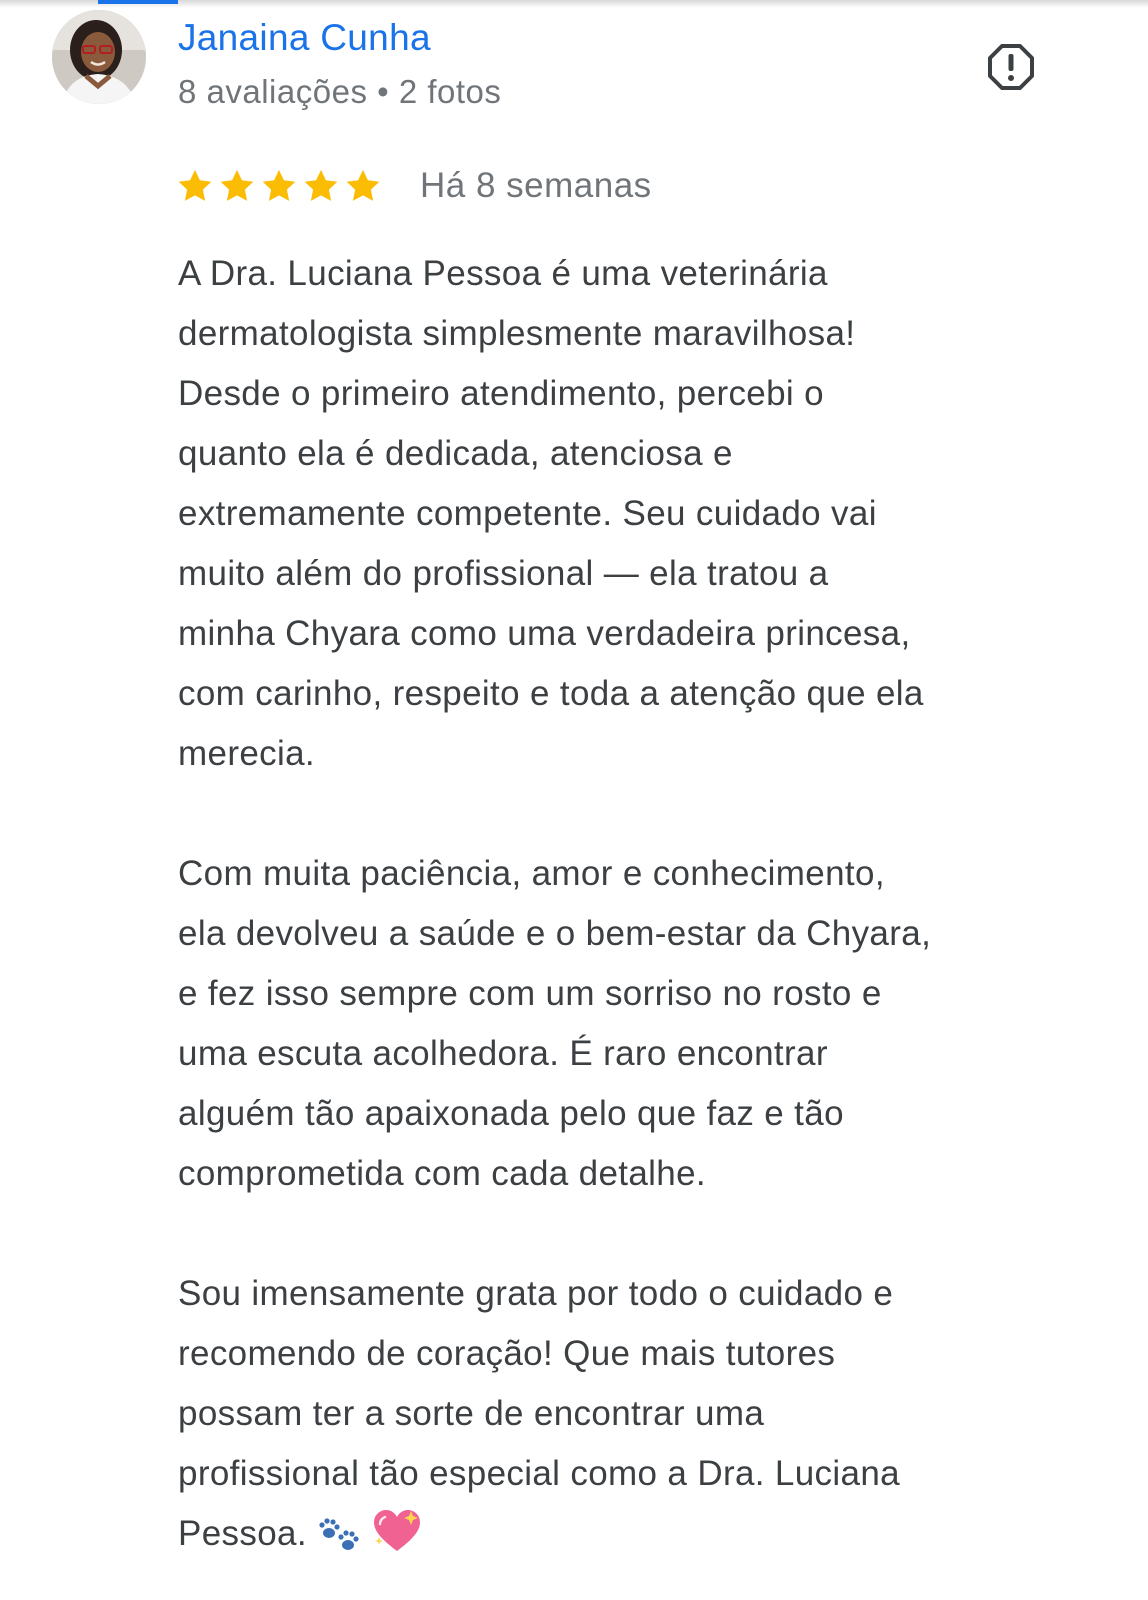 Image resolution: width=1148 pixels, height=1600 pixels. Describe the element at coordinates (340, 91) in the screenshot. I see `reviewer-meta: 8 avaliações • 2 fotos` at that location.